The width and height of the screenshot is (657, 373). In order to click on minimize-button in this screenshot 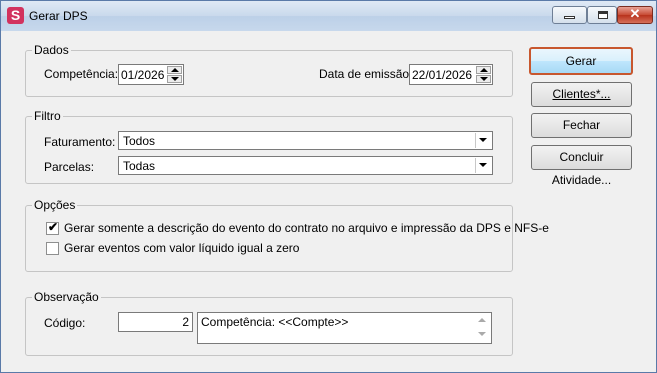, I will do `click(569, 15)`.